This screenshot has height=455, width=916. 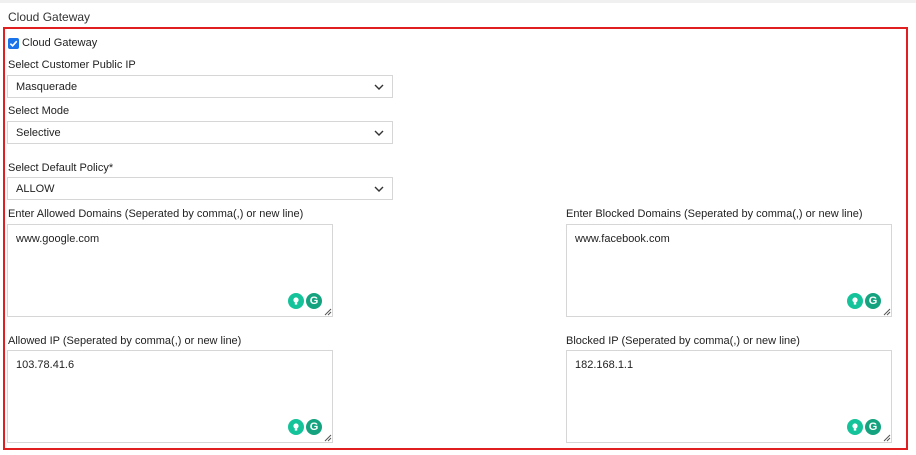 What do you see at coordinates (38, 132) in the screenshot?
I see `mode-value: Selective` at bounding box center [38, 132].